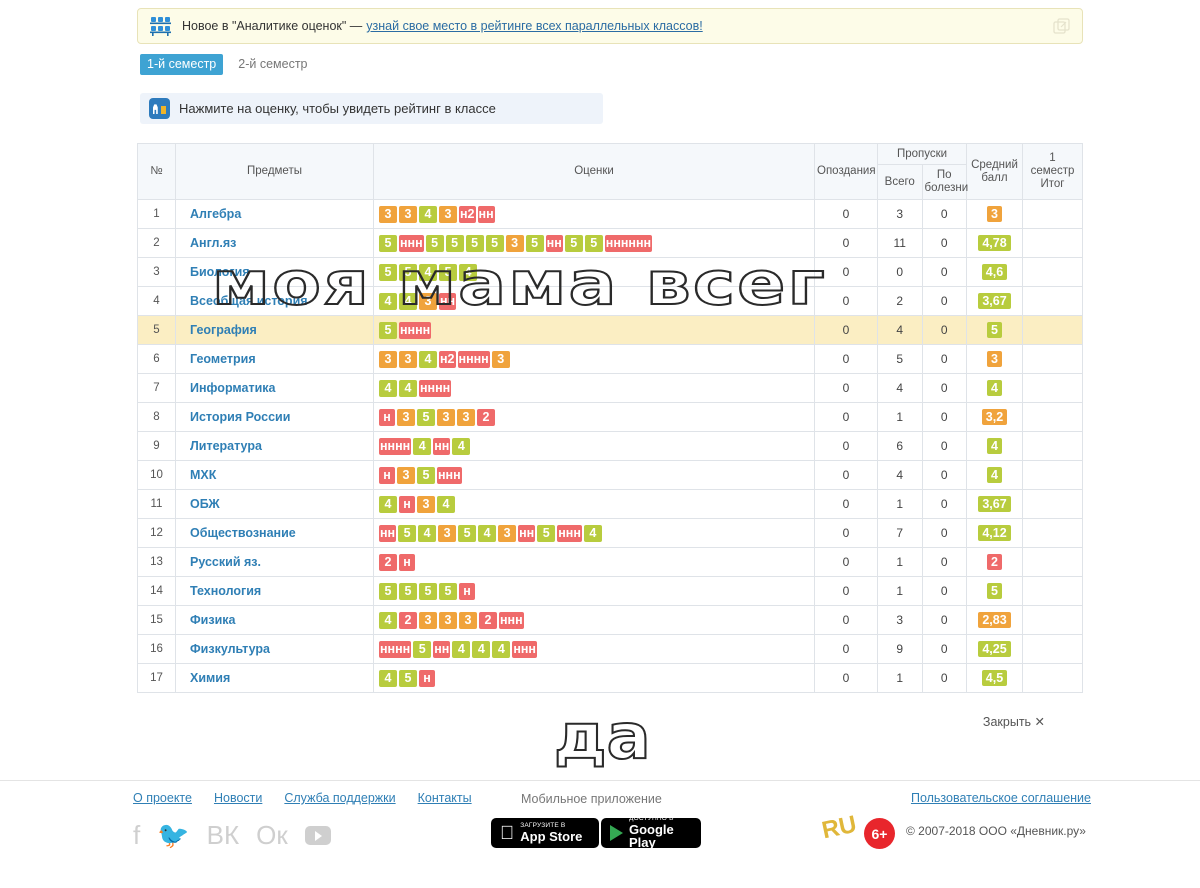 Image resolution: width=1200 pixels, height=888 pixels. What do you see at coordinates (223, 359) in the screenshot?
I see `subject-link: Геометрия` at bounding box center [223, 359].